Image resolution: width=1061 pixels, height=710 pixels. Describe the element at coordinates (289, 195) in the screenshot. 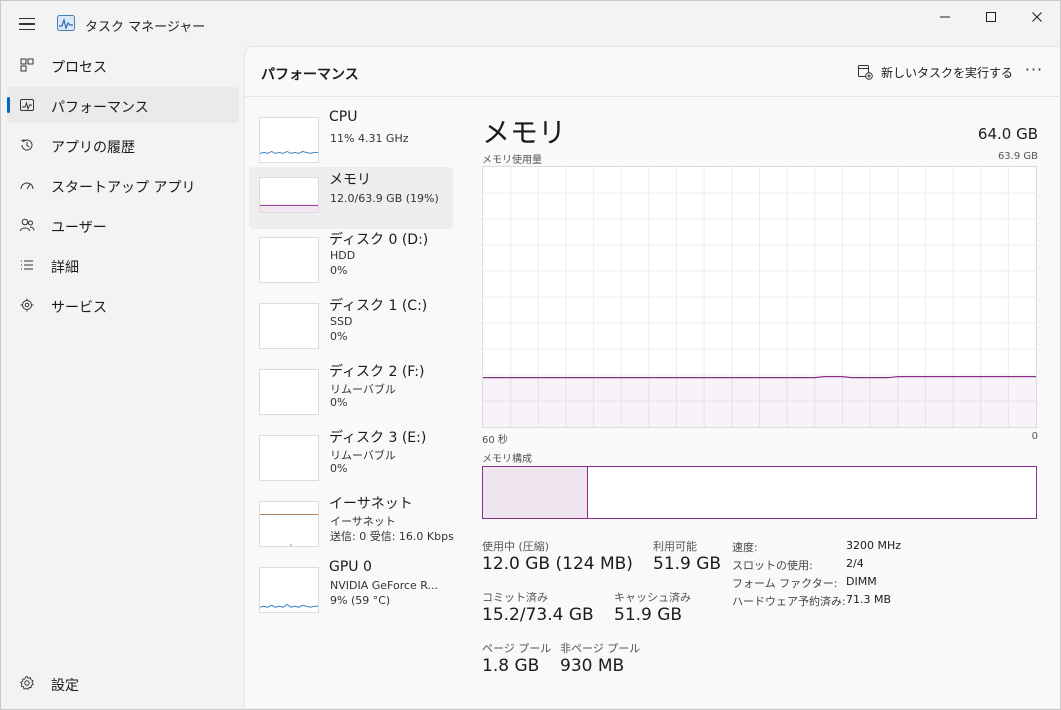

I see `memory-thumbnail-graph` at that location.